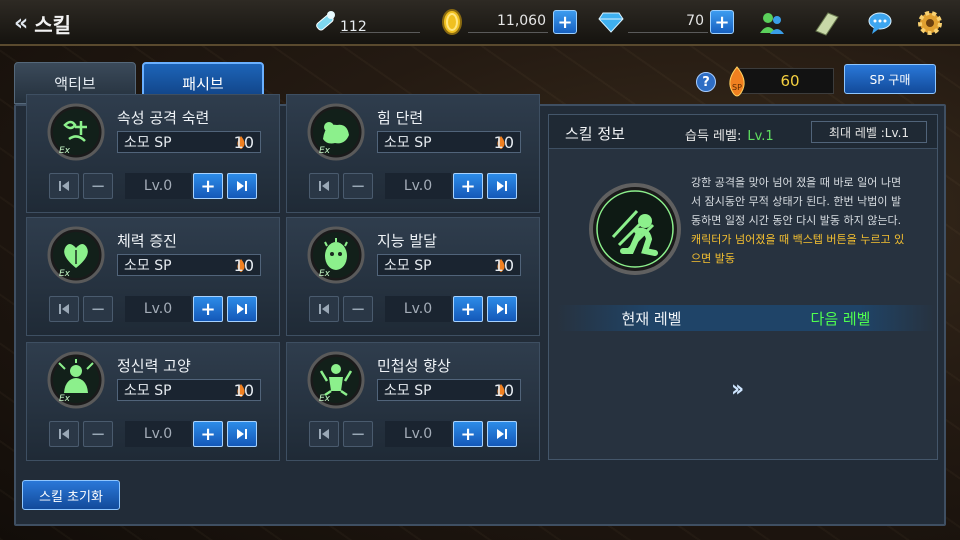  Describe the element at coordinates (353, 27) in the screenshot. I see `stamina-value: 112` at that location.